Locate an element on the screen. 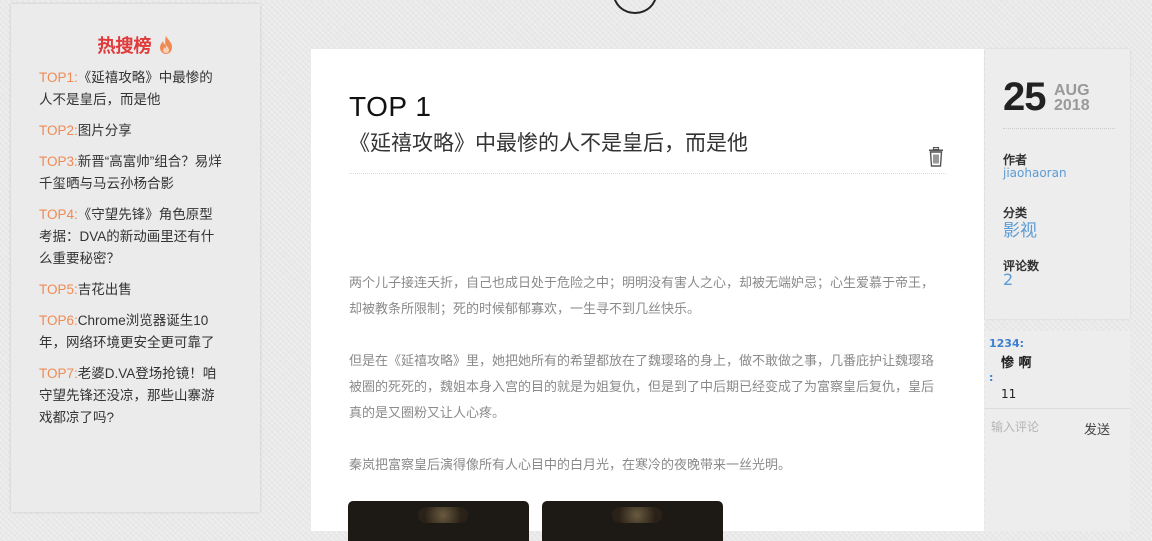 The height and width of the screenshot is (541, 1152). article-rank-label: TOP 1 is located at coordinates (390, 106).